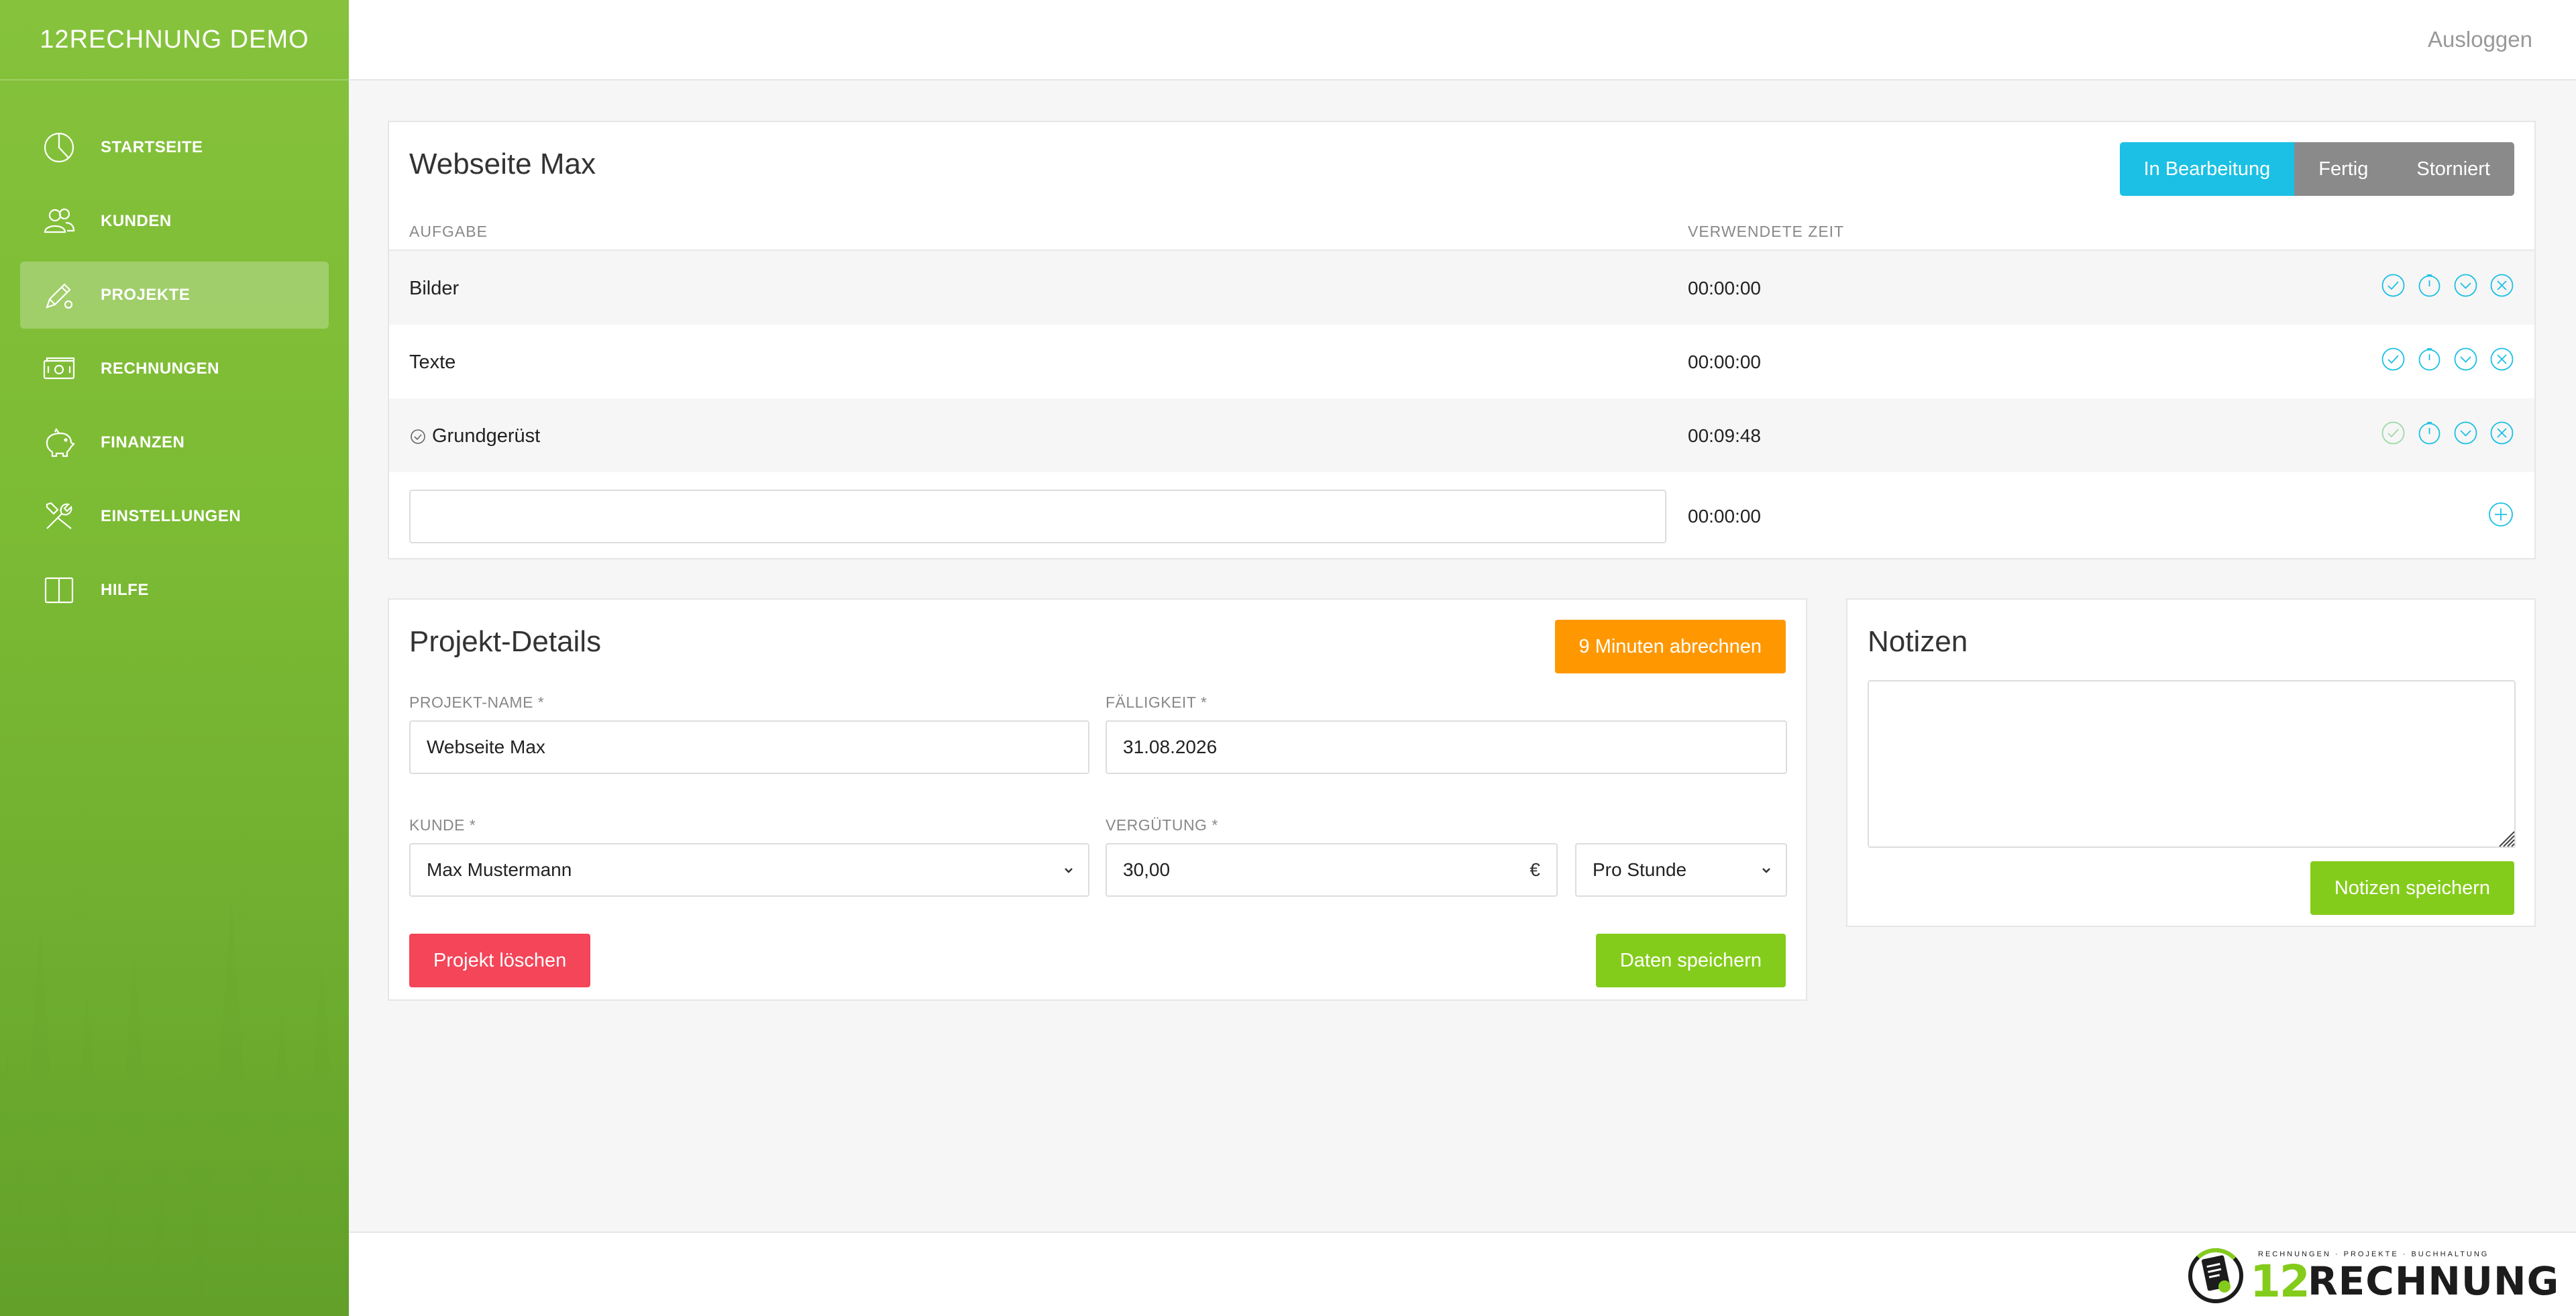 The image size is (2576, 1316). I want to click on tools-icon, so click(59, 516).